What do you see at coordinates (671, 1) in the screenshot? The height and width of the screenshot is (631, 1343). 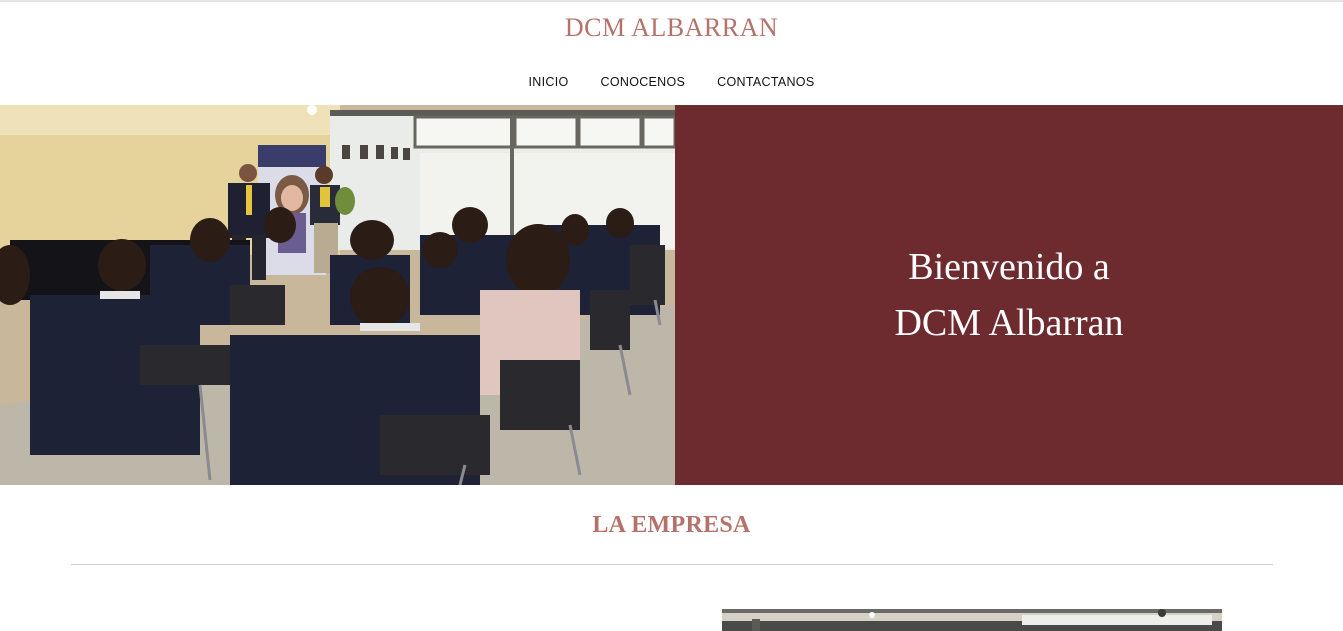 I see `top-border` at bounding box center [671, 1].